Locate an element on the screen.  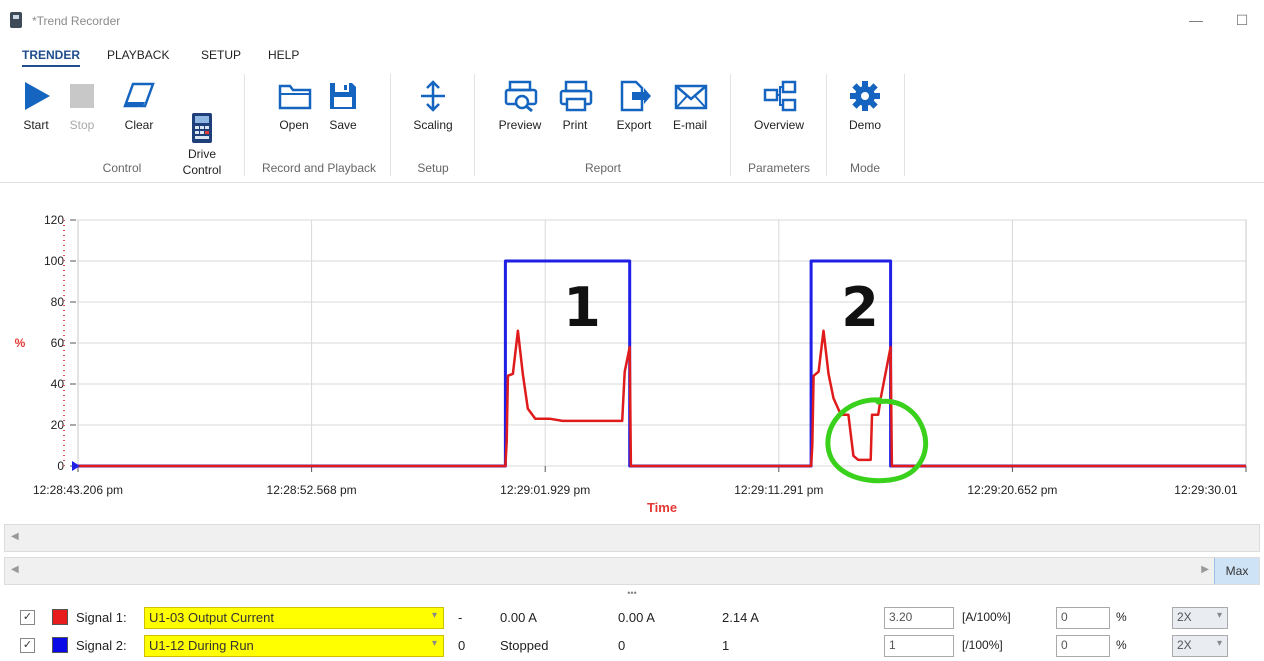
signal-1-parameter-value: U1-03 Output Current is located at coordinates (212, 617).